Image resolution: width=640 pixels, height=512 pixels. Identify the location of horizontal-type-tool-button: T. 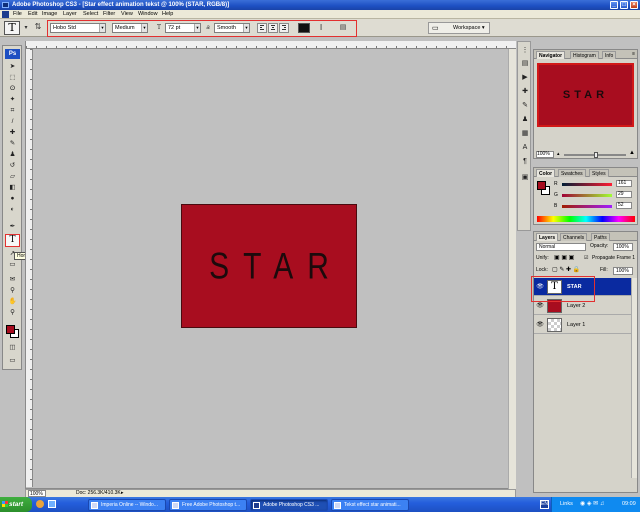
(12, 240).